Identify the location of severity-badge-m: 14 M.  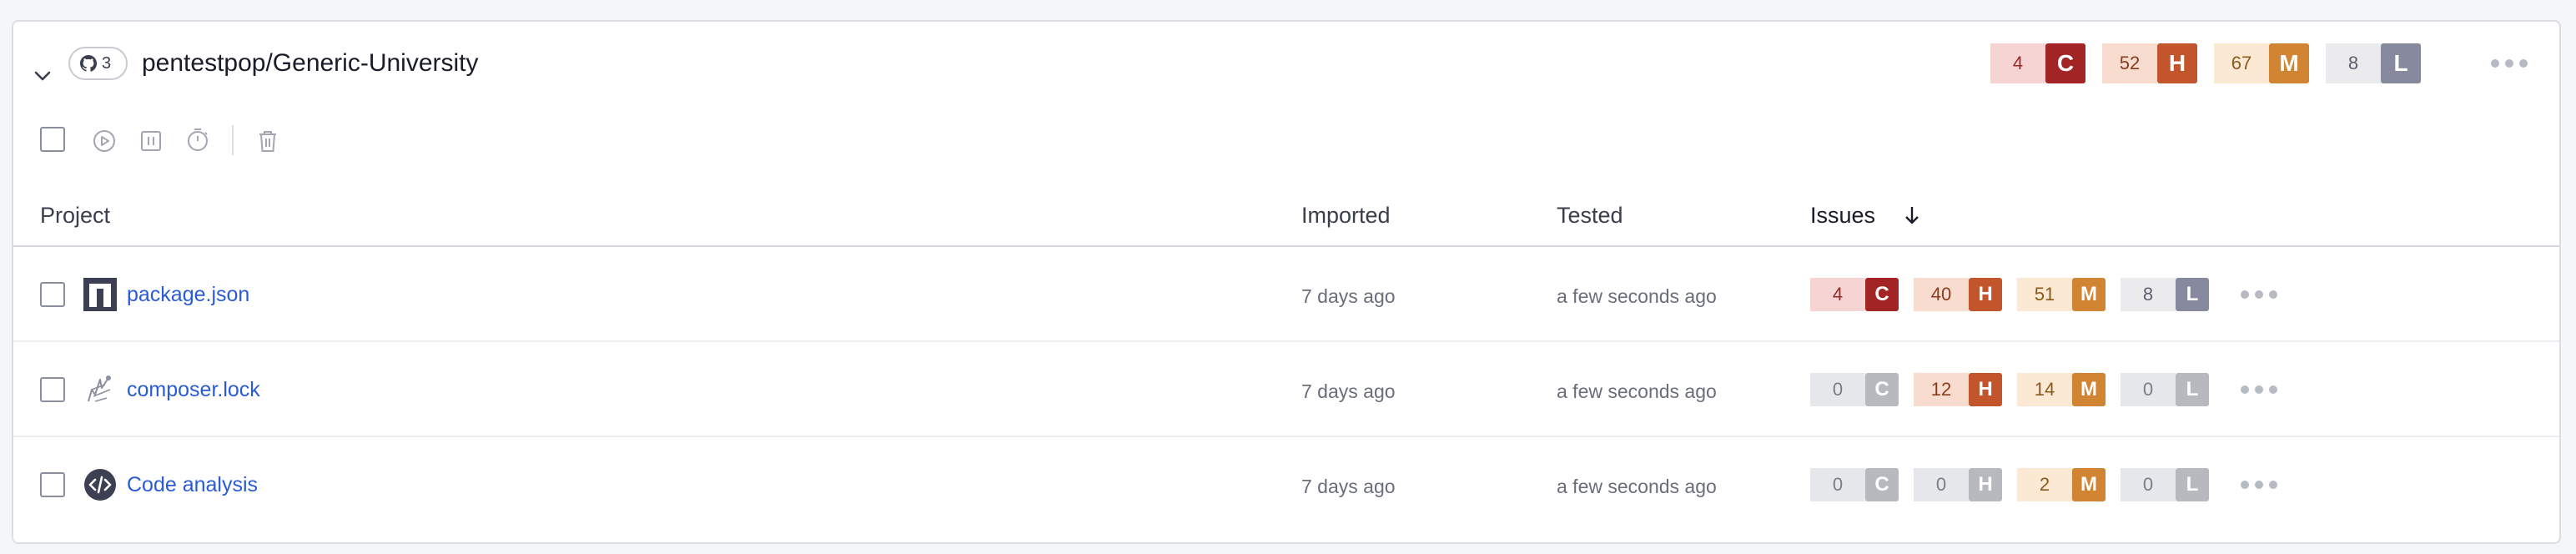
(2061, 389).